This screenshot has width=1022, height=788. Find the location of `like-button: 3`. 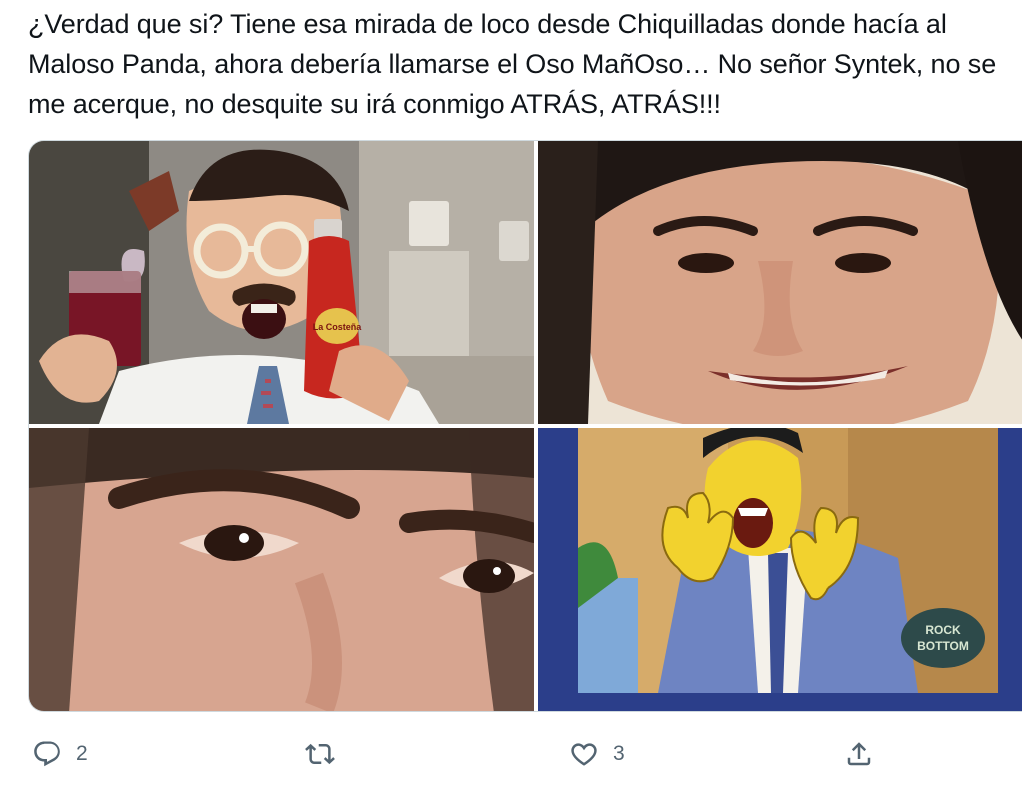

like-button: 3 is located at coordinates (596, 754).